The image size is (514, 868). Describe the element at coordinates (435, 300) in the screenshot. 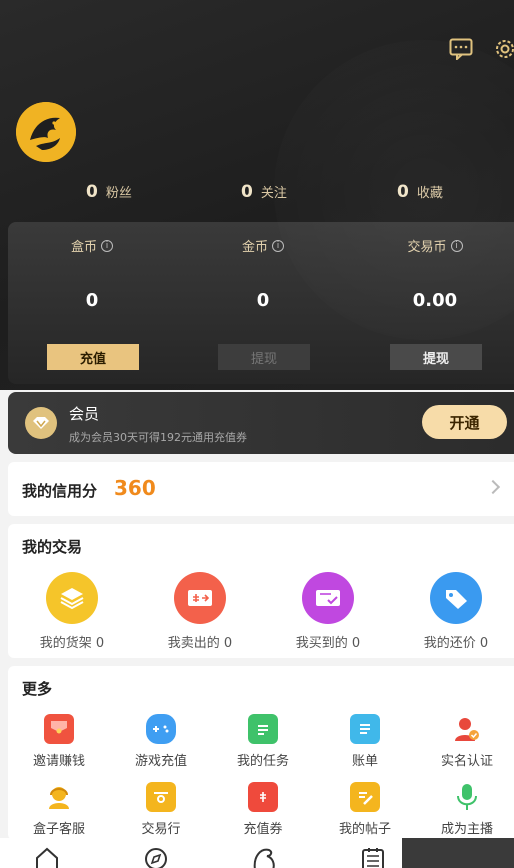

I see `trade-coin-value: 0.00` at that location.